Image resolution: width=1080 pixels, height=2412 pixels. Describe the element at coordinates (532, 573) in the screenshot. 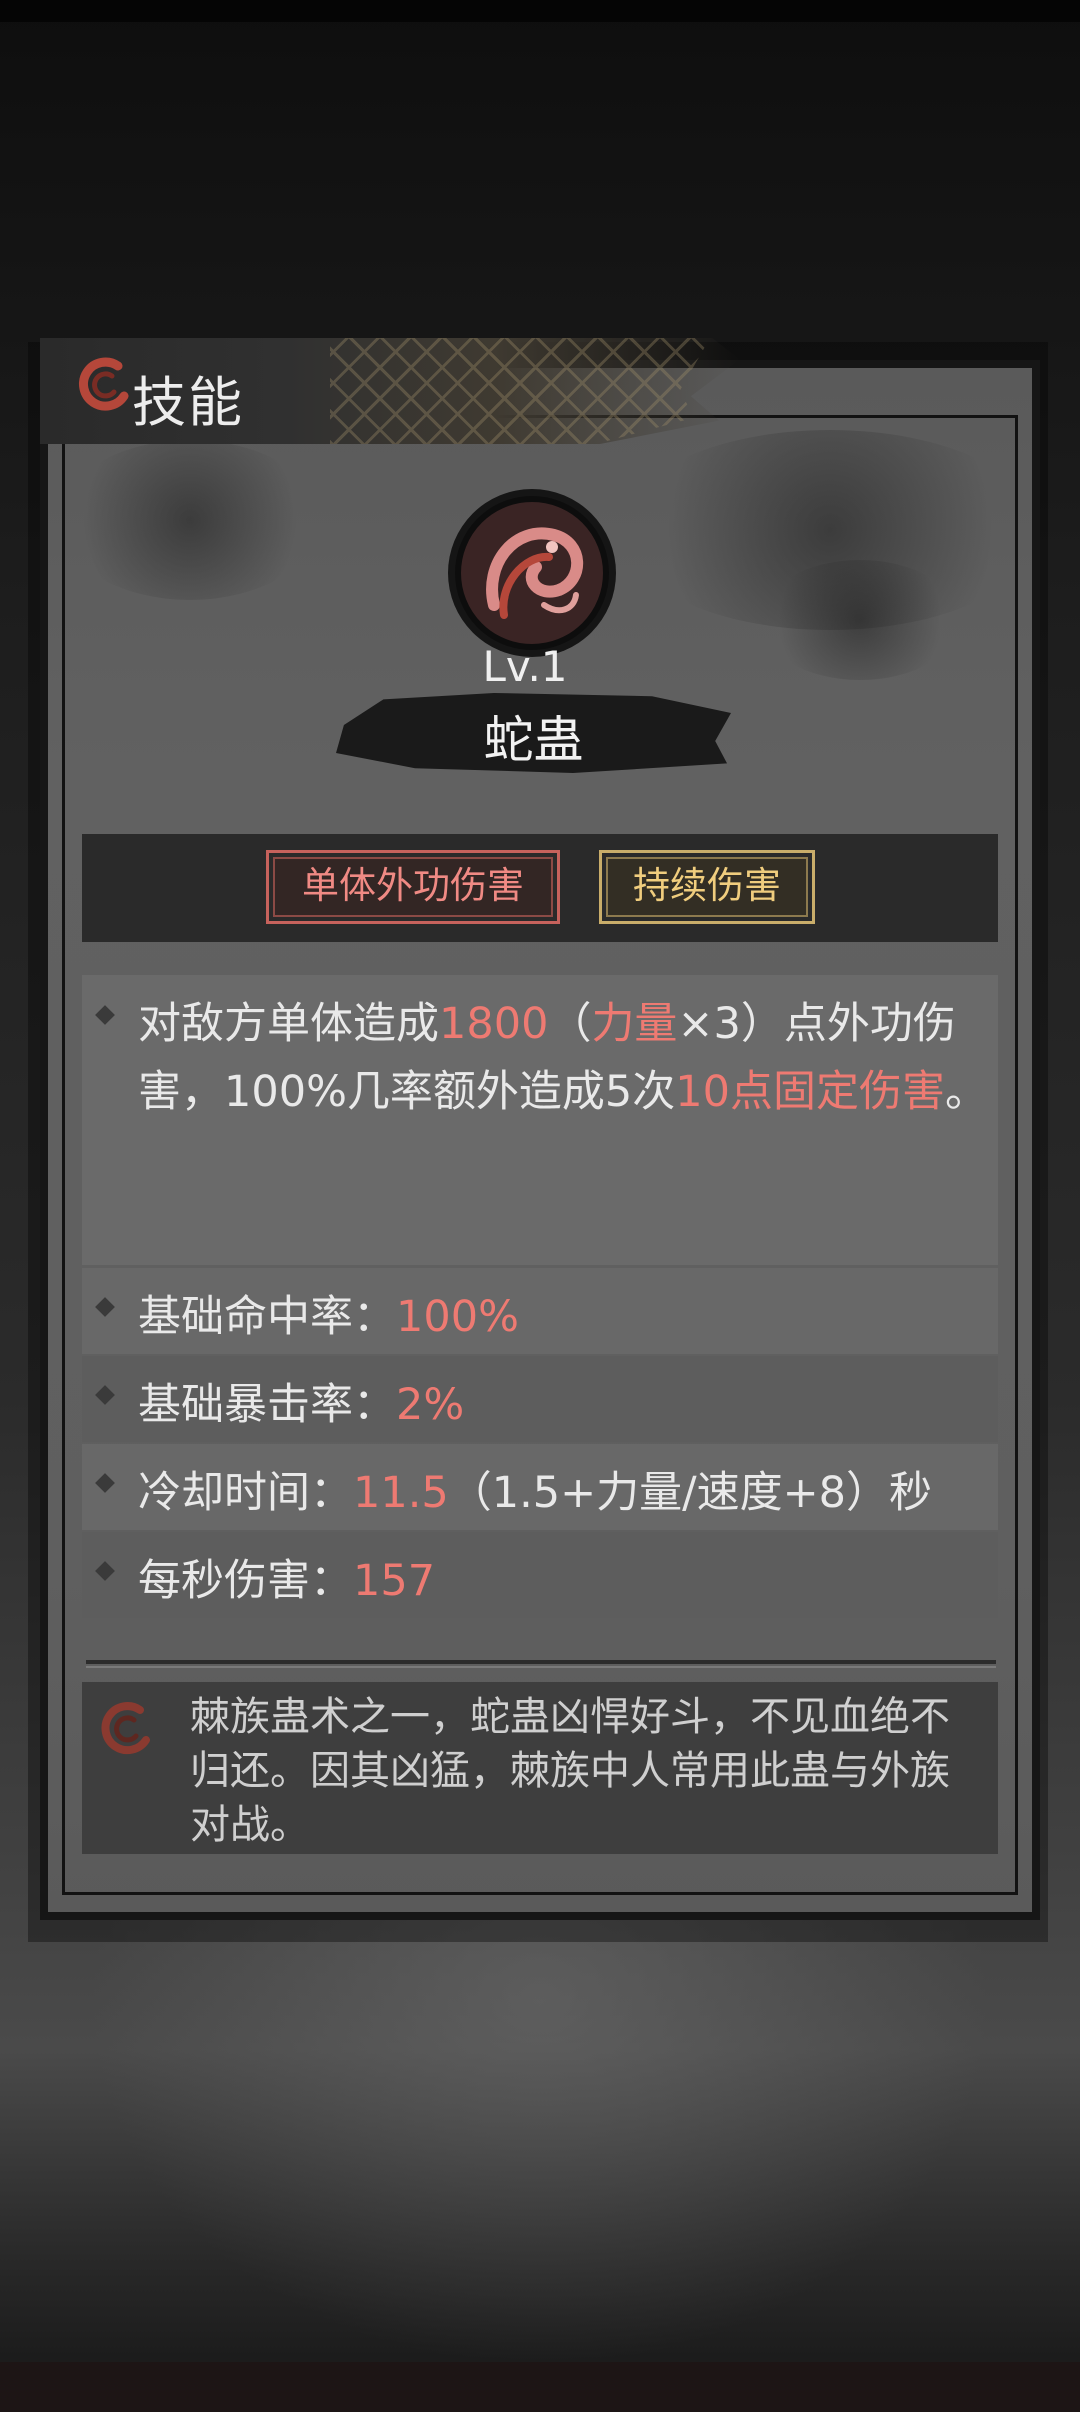

I see `snake-gu-skill-icon` at that location.